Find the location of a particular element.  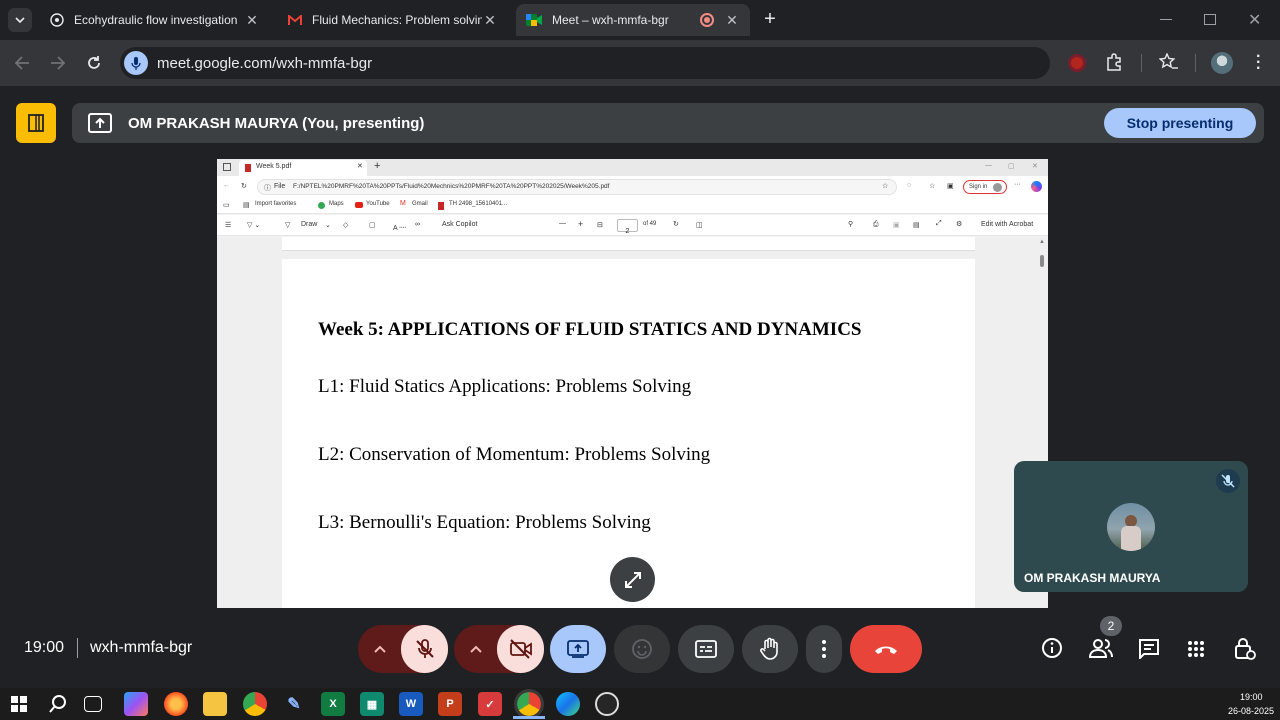

page-view-icon: ◫ is located at coordinates (699, 225).